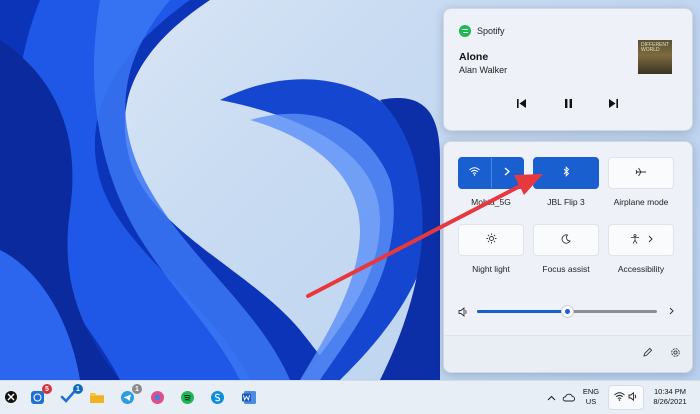 The image size is (700, 414). Describe the element at coordinates (568, 354) in the screenshot. I see `quick-settings-footer` at that location.